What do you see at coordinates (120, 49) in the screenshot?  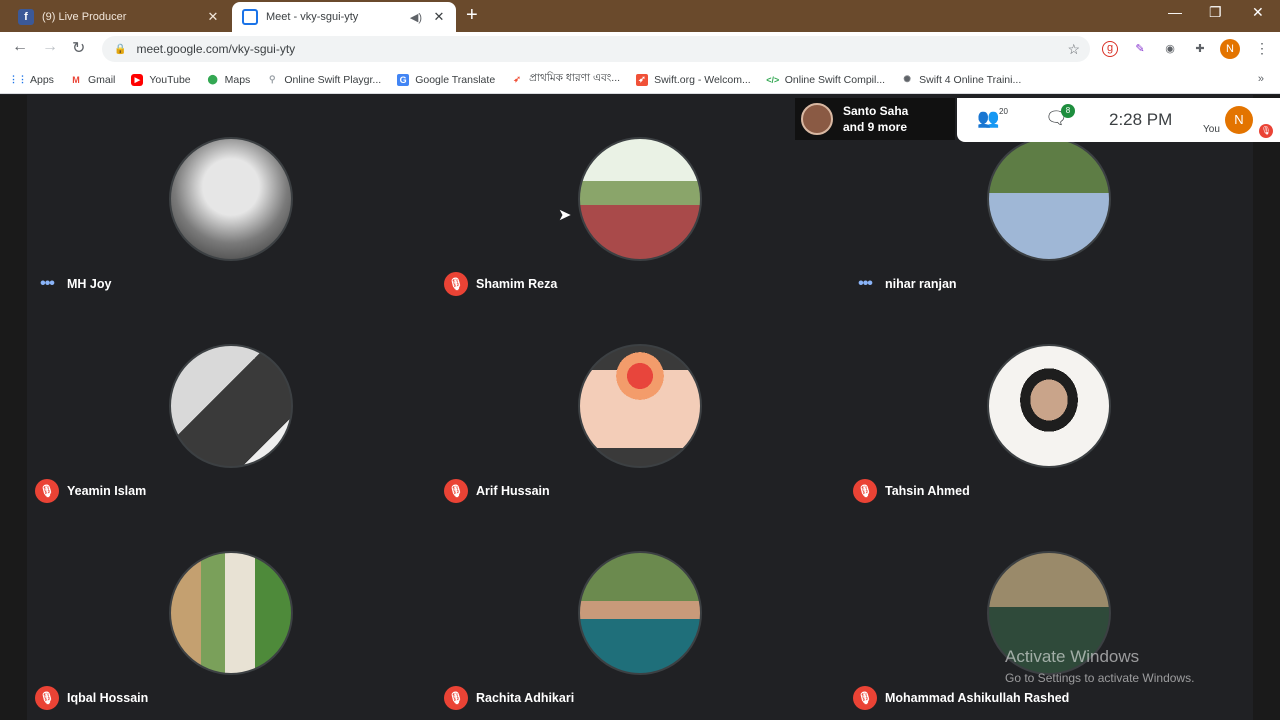 I see `lock-icon: 🔒` at bounding box center [120, 49].